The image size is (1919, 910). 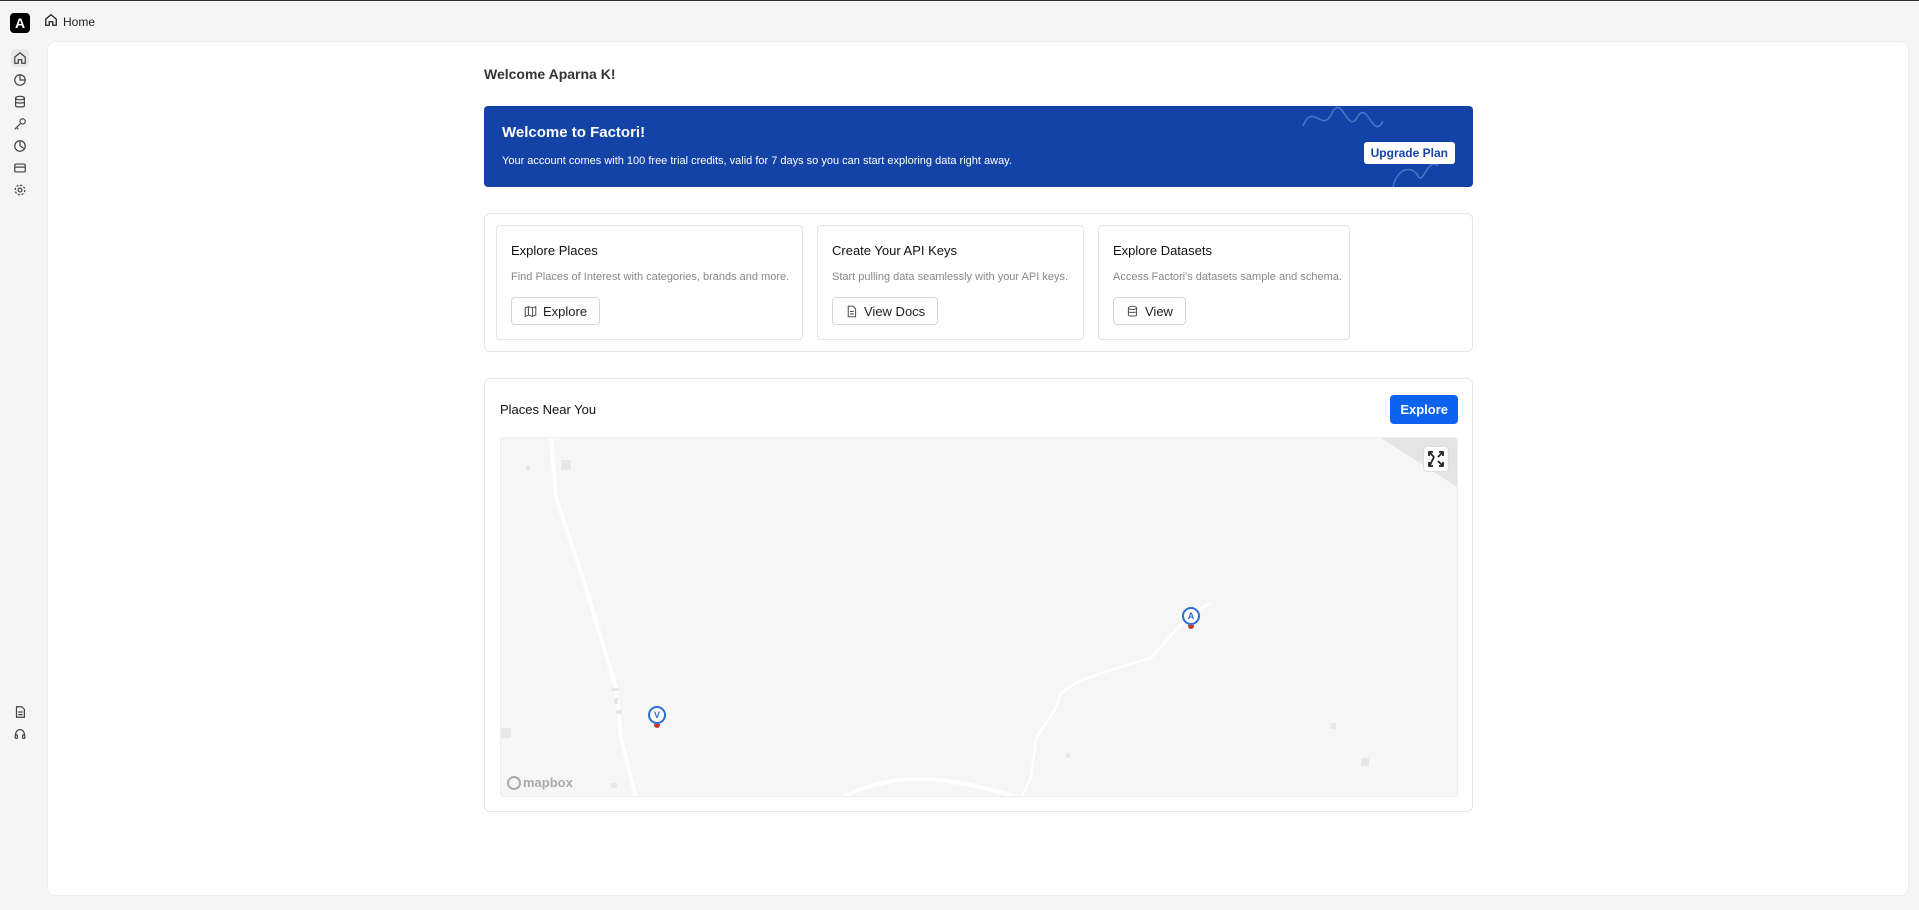 I want to click on sidebar-item-analytics, so click(x=20, y=80).